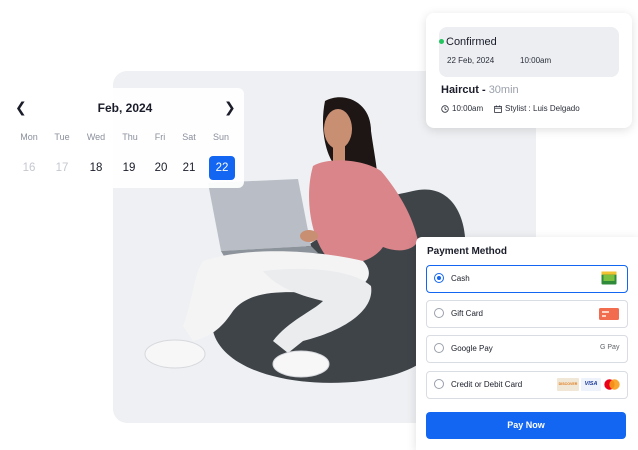 Image resolution: width=638 pixels, height=450 pixels. Describe the element at coordinates (467, 251) in the screenshot. I see `payment-title: Payment Method` at that location.